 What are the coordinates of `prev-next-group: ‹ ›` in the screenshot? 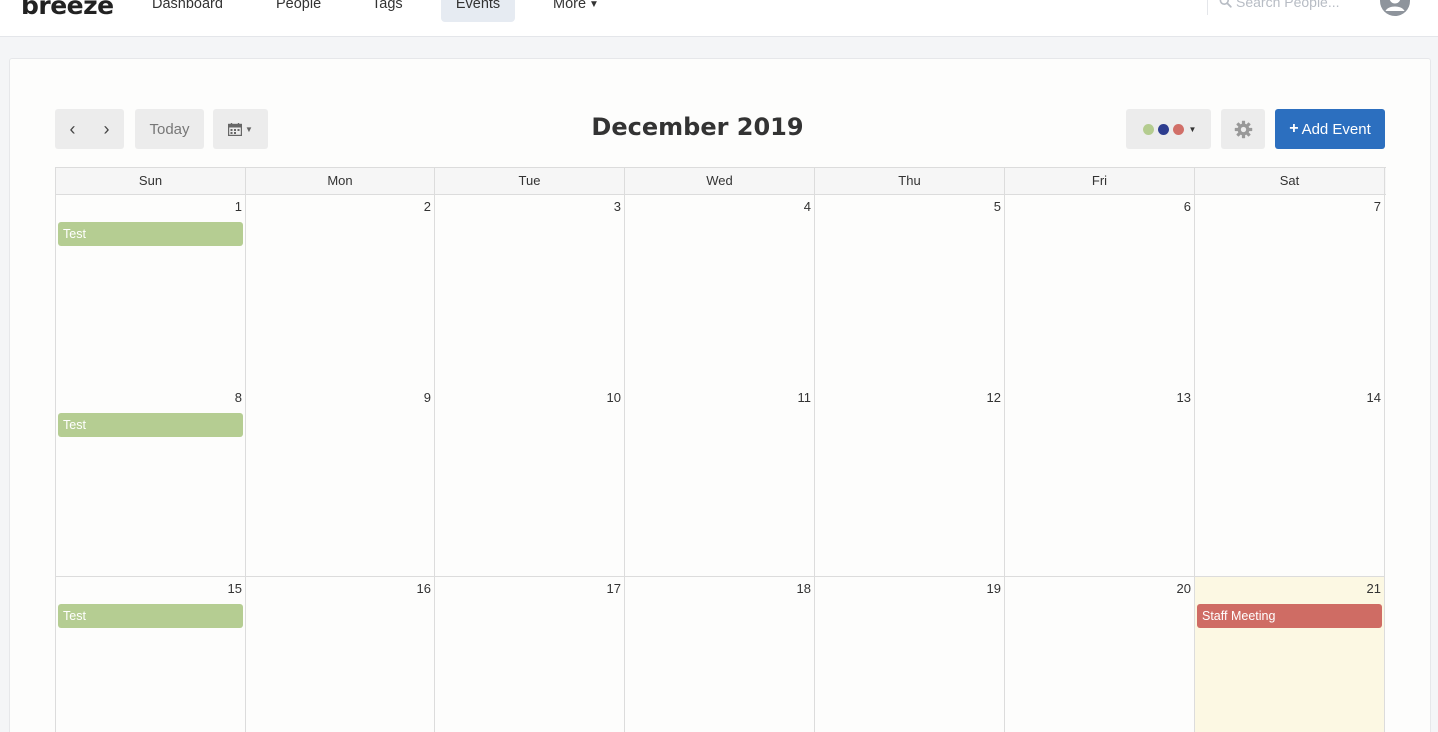 It's located at (89, 129).